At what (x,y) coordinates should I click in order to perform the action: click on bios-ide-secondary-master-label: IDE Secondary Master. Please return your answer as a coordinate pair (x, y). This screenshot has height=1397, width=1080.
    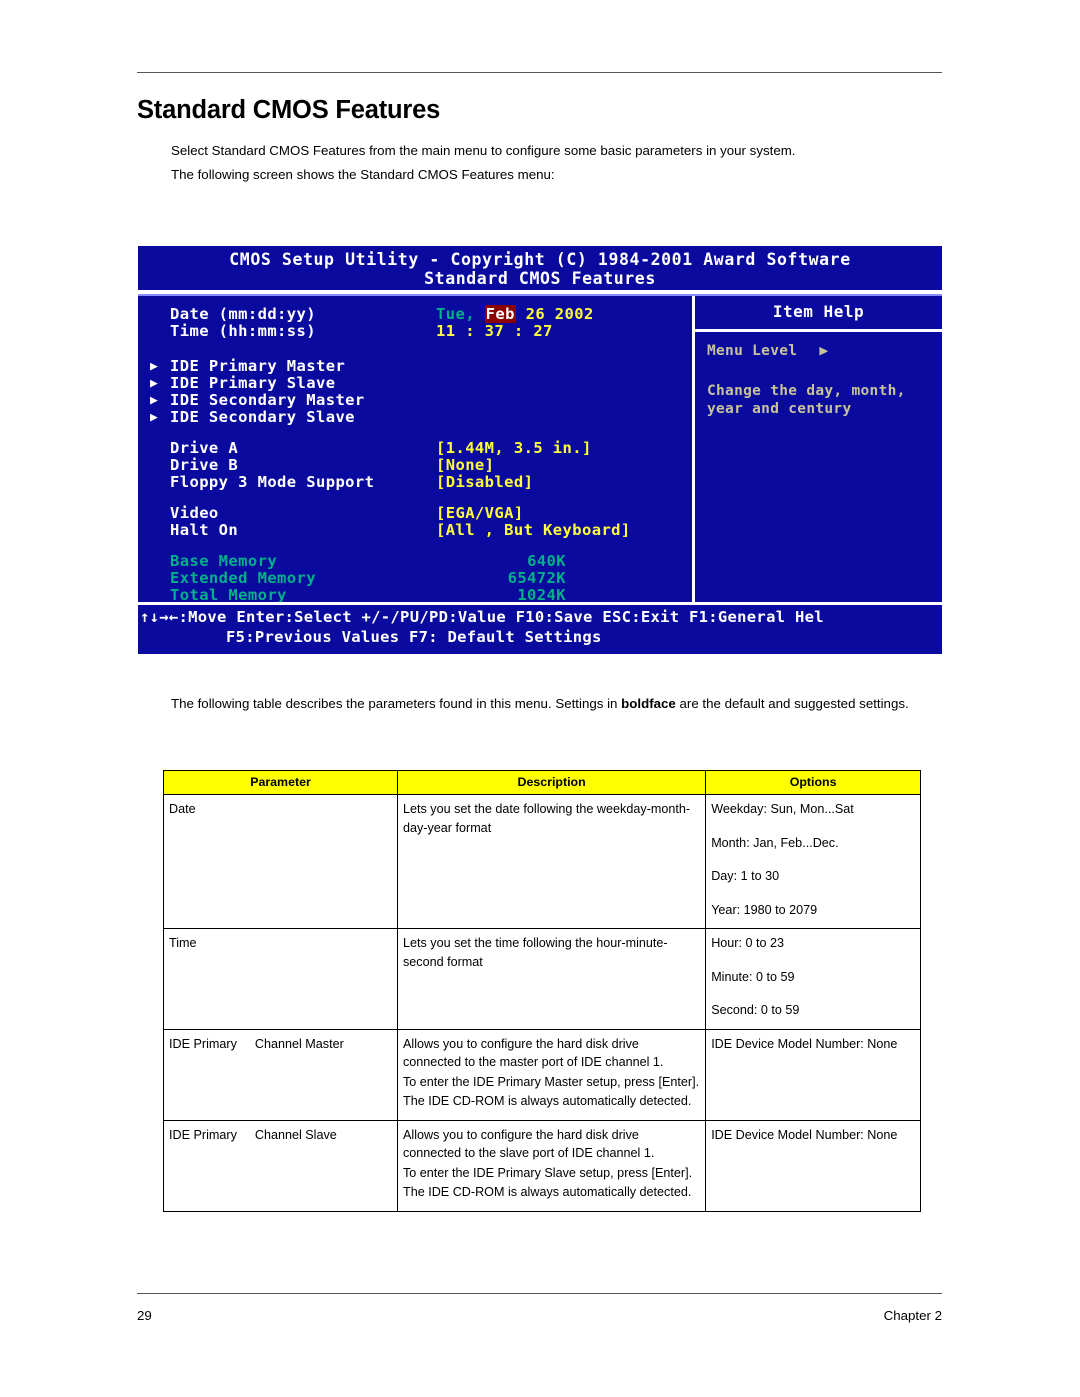
    Looking at the image, I should click on (267, 400).